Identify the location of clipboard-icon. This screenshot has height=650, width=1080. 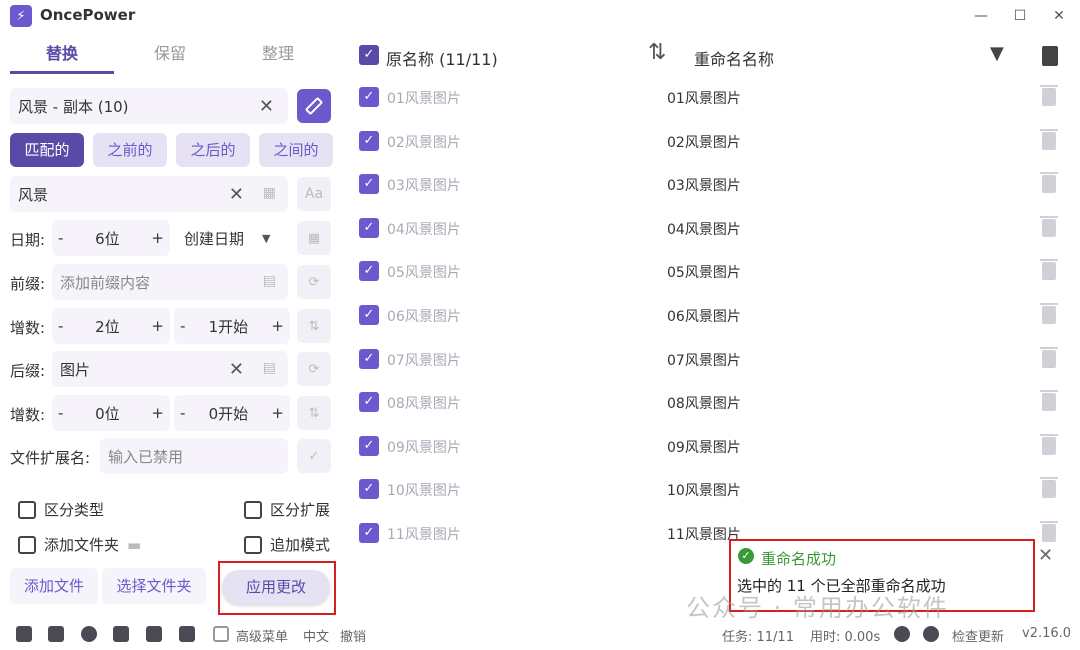
(121, 634).